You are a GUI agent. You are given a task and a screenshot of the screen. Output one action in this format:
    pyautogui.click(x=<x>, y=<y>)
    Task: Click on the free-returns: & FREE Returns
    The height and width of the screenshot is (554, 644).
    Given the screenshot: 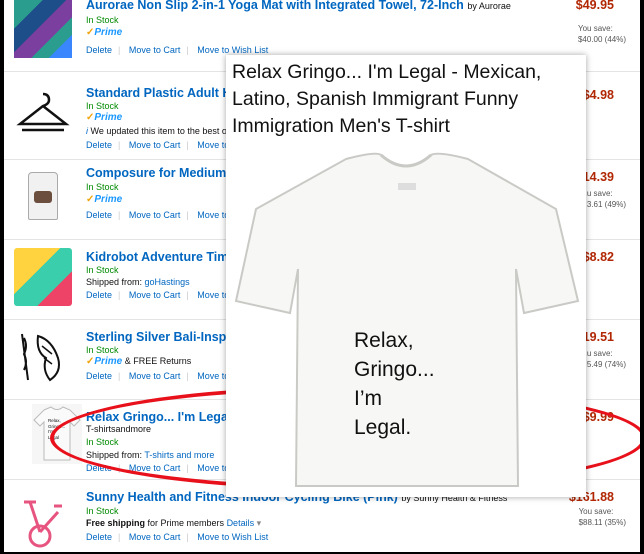 What is the action you would take?
    pyautogui.click(x=158, y=361)
    